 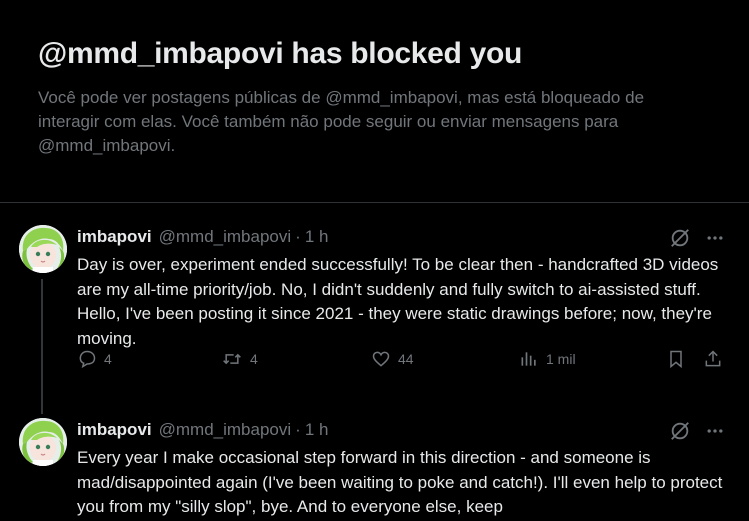 I want to click on share-button, so click(x=713, y=359).